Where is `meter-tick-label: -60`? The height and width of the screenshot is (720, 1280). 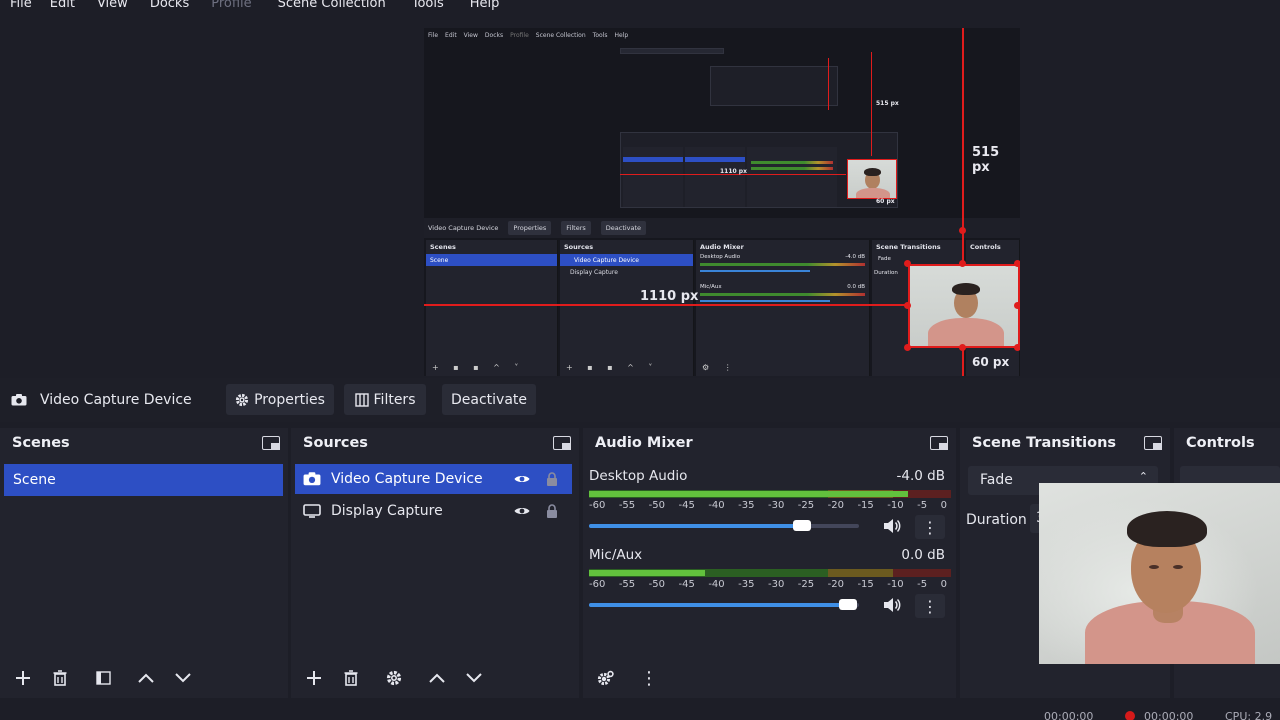 meter-tick-label: -60 is located at coordinates (597, 505).